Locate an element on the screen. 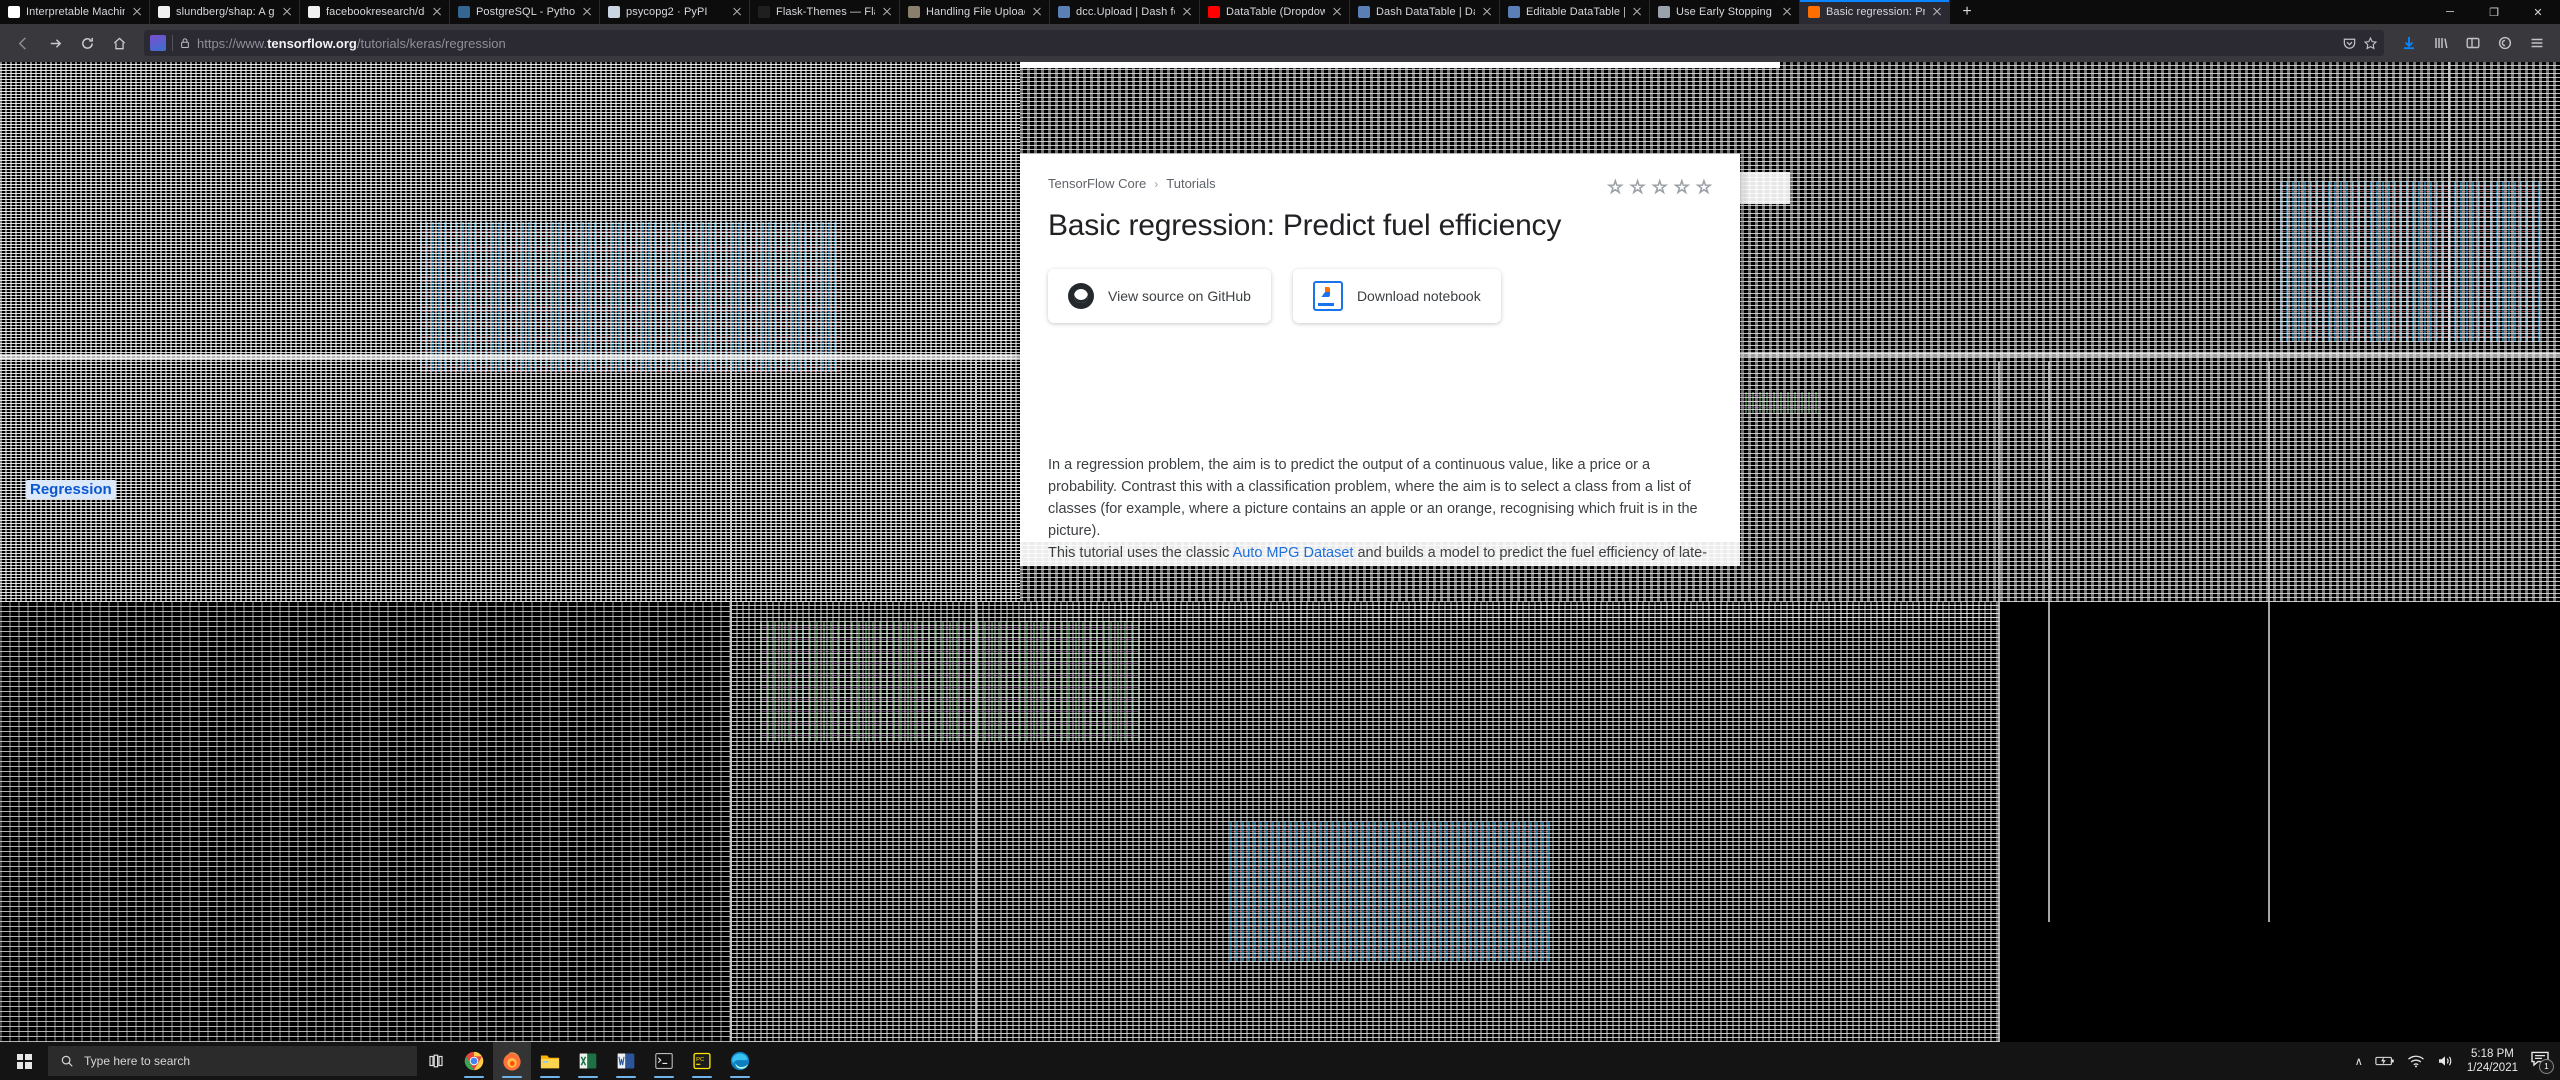 The height and width of the screenshot is (1080, 2560). action-buttons: View source on GitHub Download notebook is located at coordinates (1380, 296).